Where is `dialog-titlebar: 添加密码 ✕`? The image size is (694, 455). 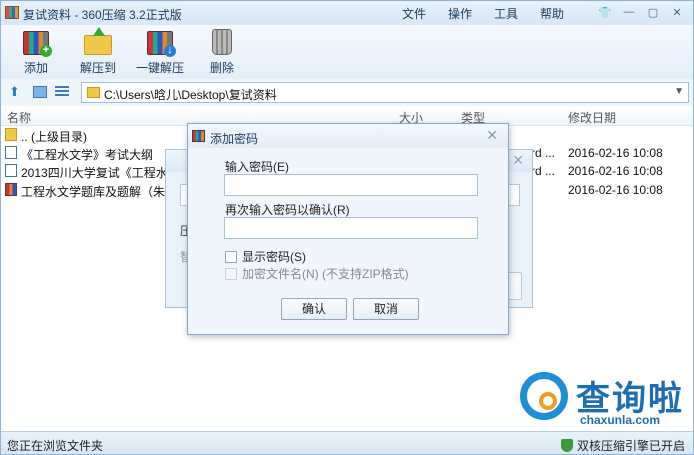 dialog-titlebar: 添加密码 ✕ is located at coordinates (348, 136).